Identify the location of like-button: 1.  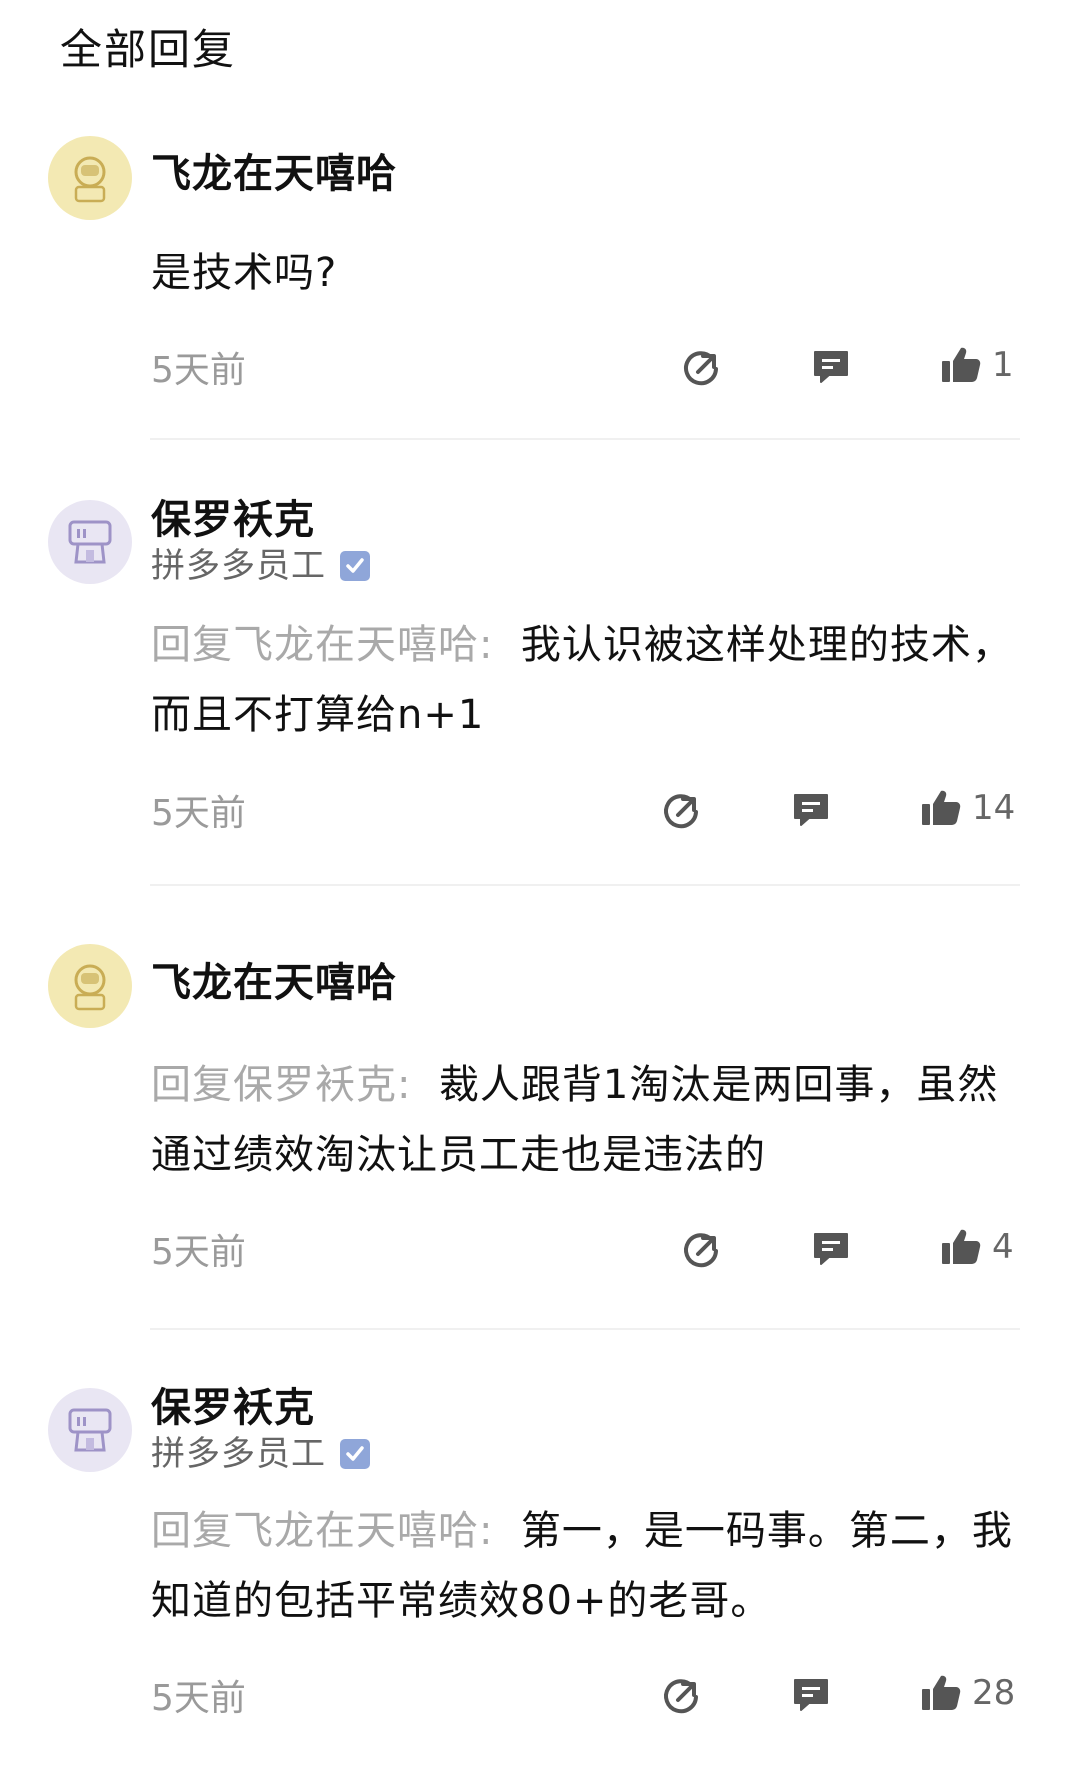
(977, 365).